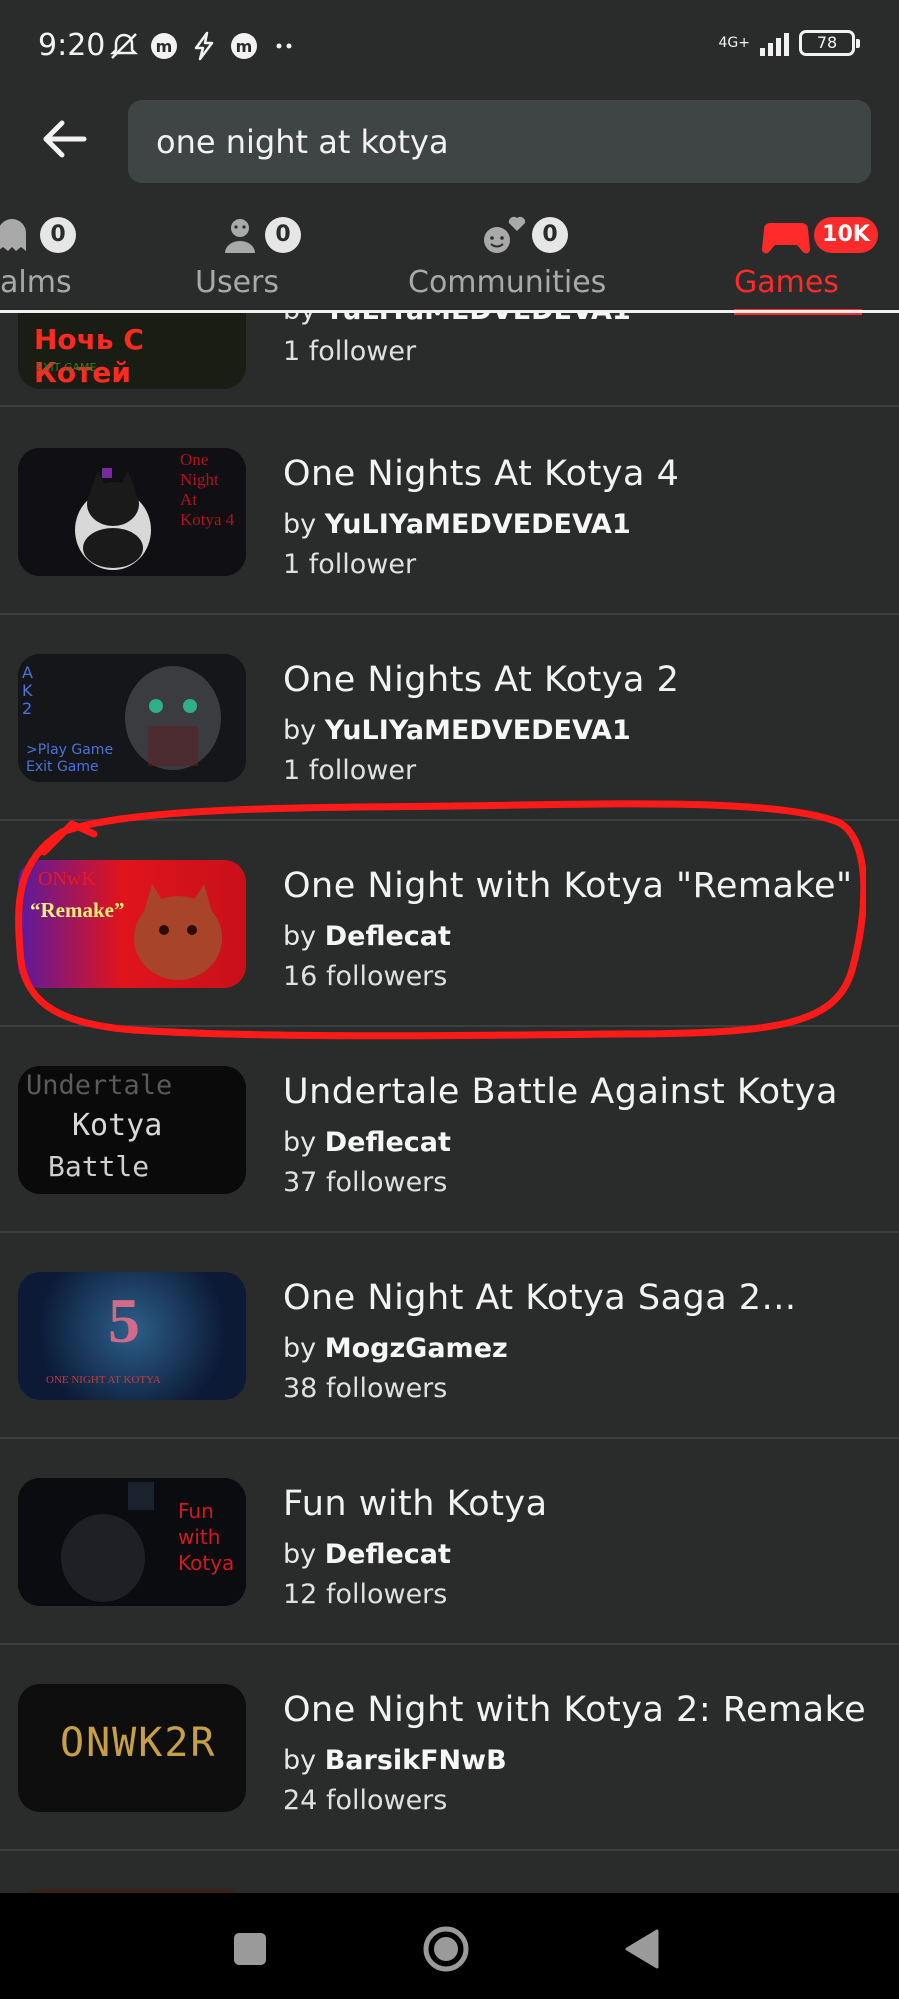 The width and height of the screenshot is (899, 1999). I want to click on thumbnail-caption: ONWK2R, so click(138, 1743).